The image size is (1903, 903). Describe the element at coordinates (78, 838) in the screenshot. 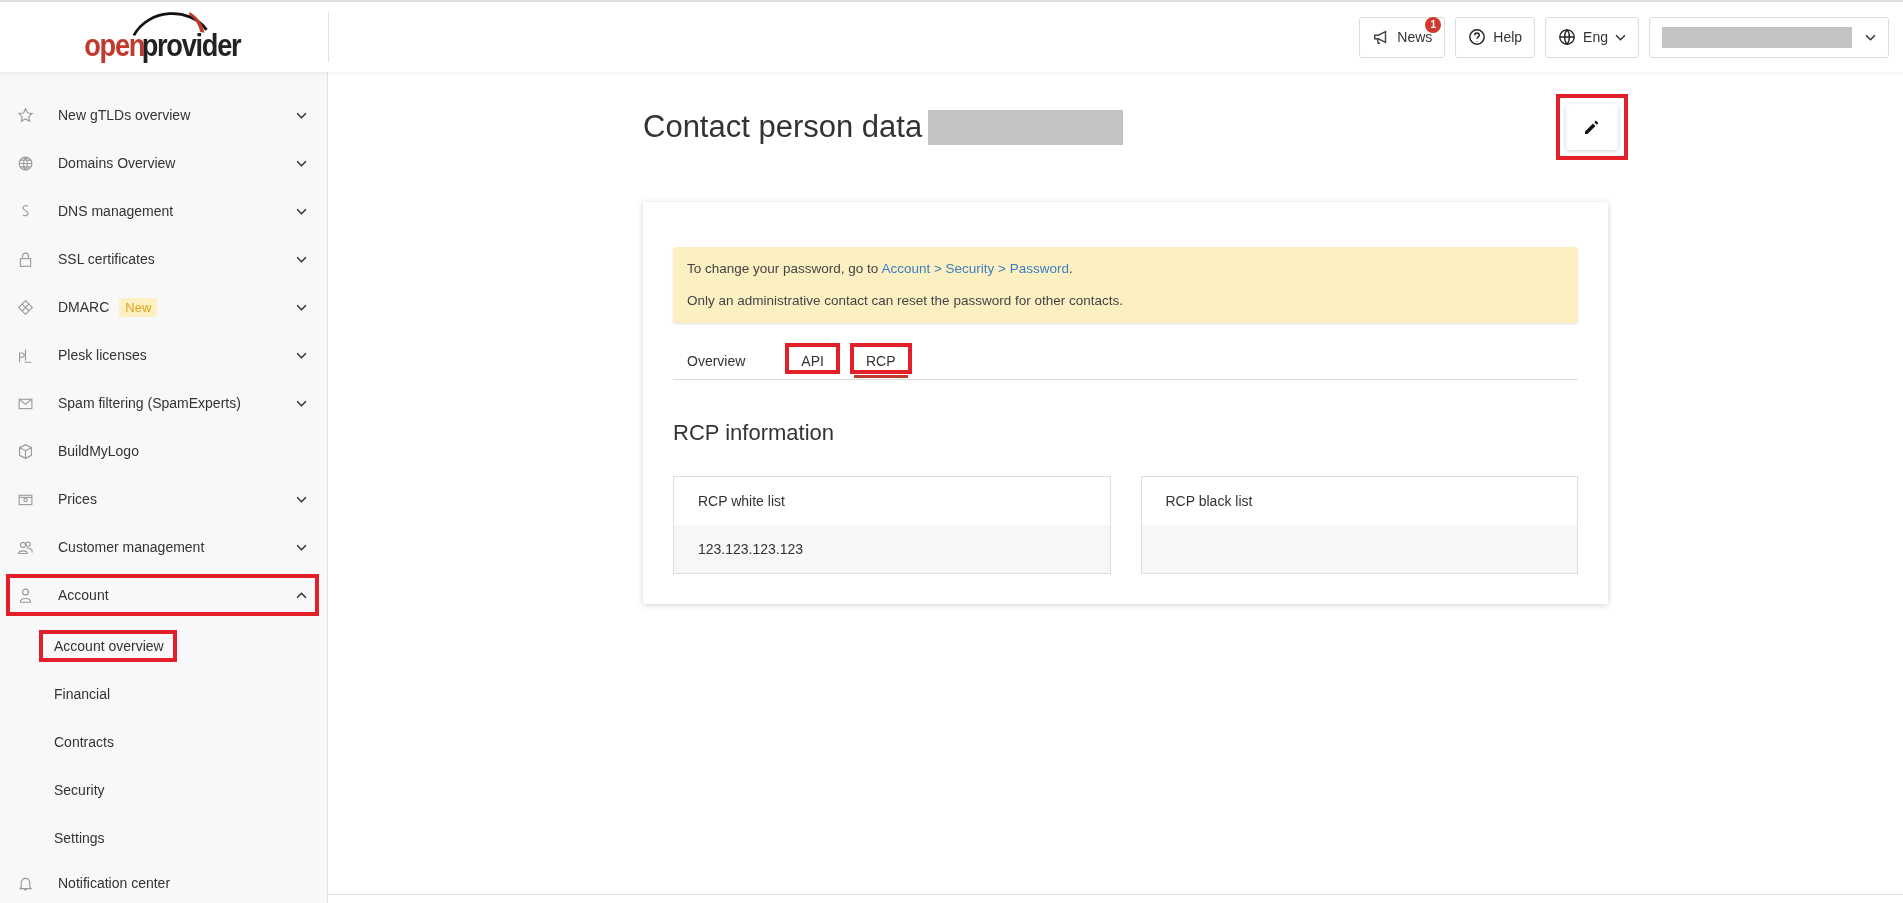

I see `sidebar-subitem: Settings` at that location.